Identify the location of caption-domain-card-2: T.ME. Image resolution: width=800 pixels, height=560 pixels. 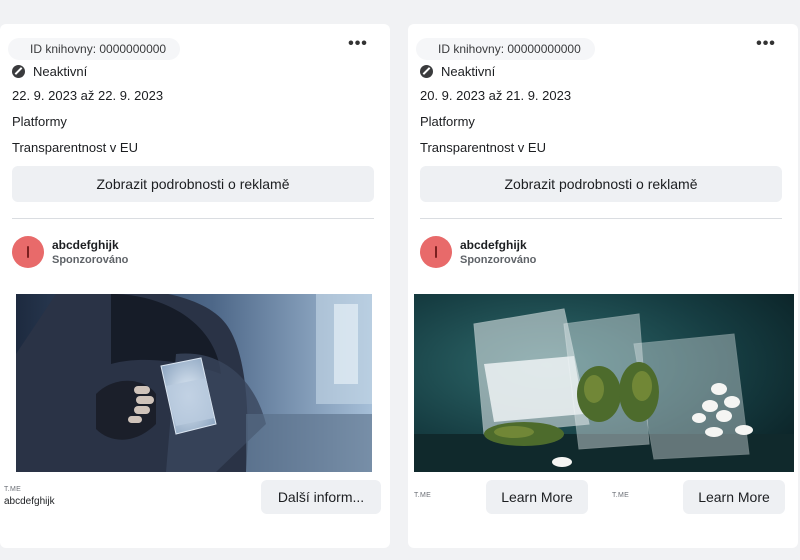
(621, 495).